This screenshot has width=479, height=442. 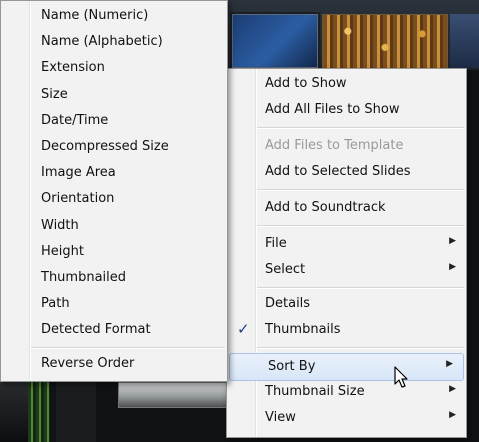 I want to click on menu-item-select: Select ▶, so click(x=346, y=270).